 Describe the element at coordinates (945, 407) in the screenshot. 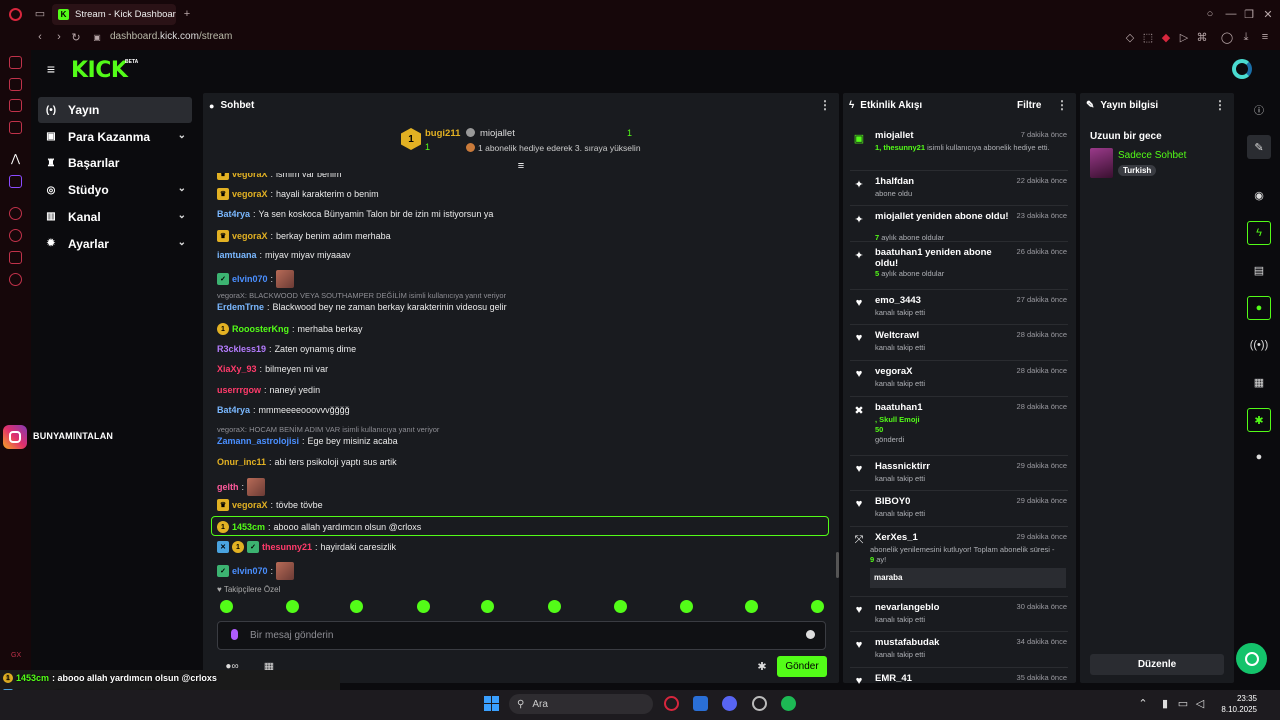

I see `activity-username: baatuhan1` at that location.